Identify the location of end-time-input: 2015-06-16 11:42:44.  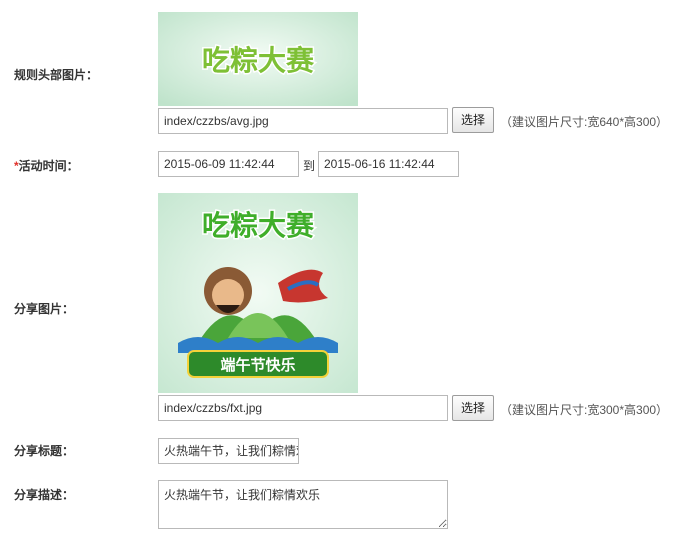
(388, 164).